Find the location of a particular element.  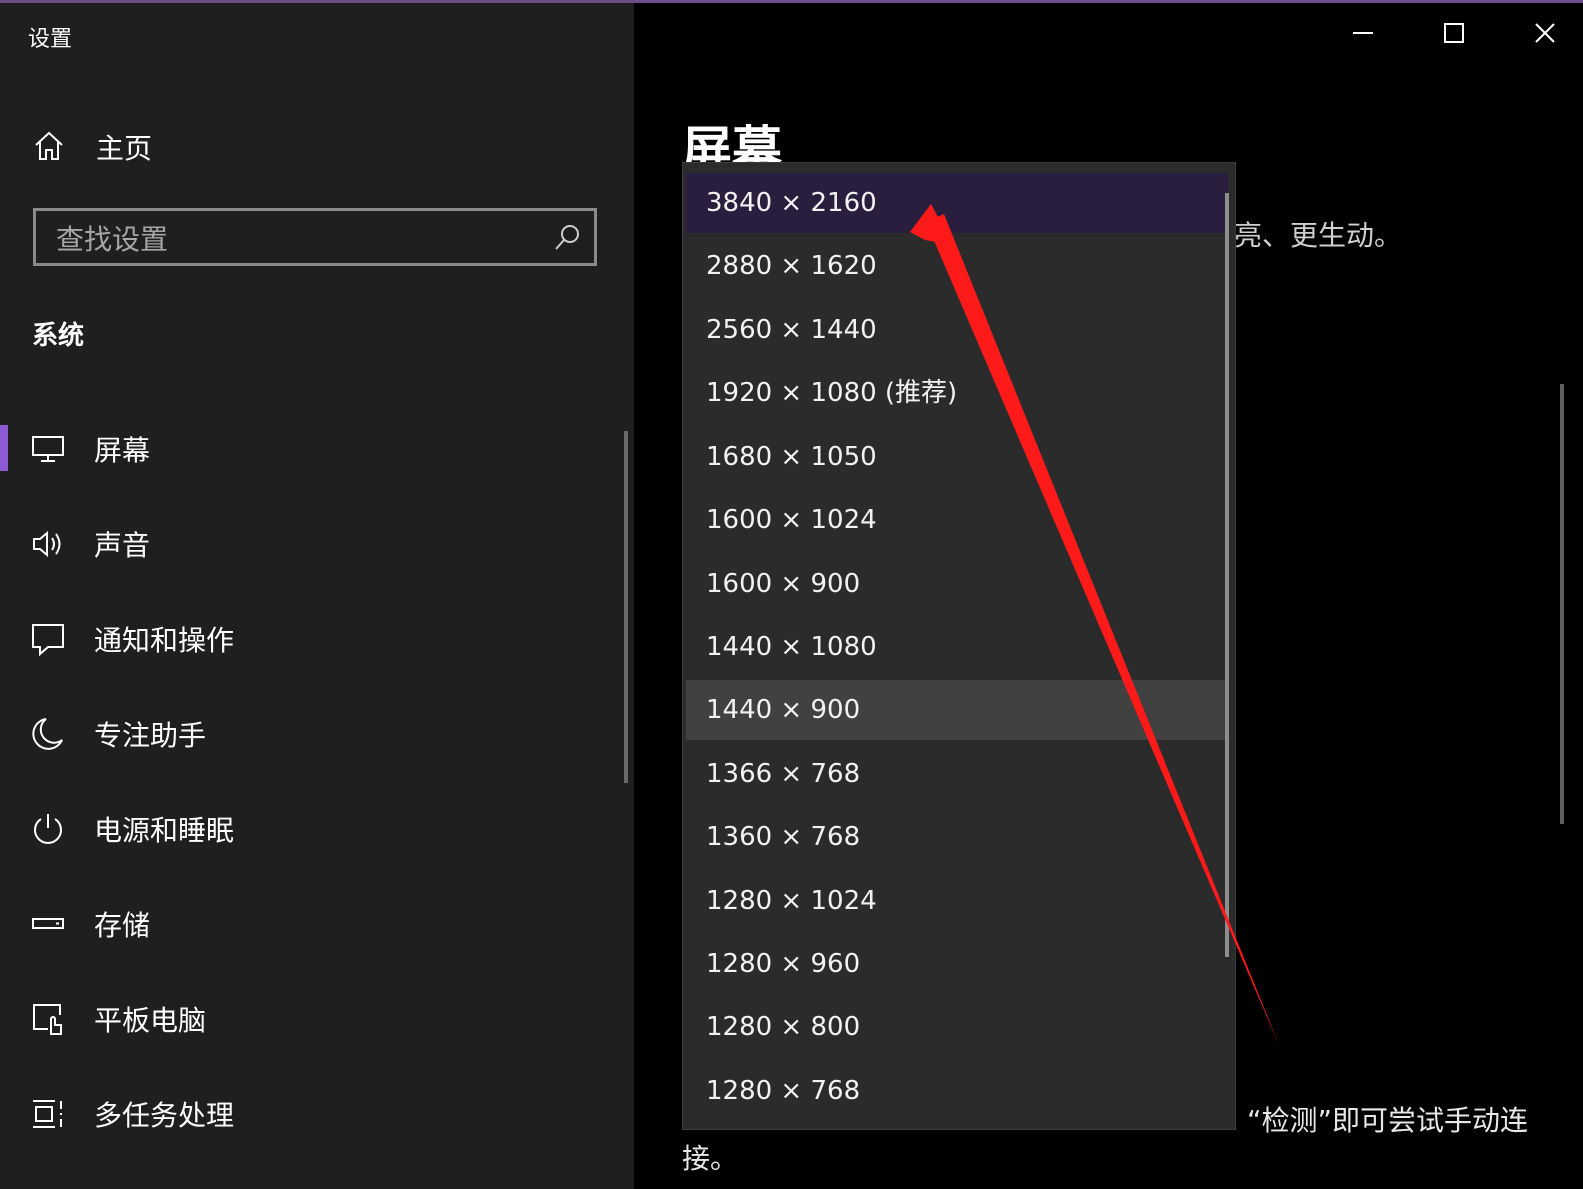

sidebar-item-label: 屏幕 is located at coordinates (122, 450).